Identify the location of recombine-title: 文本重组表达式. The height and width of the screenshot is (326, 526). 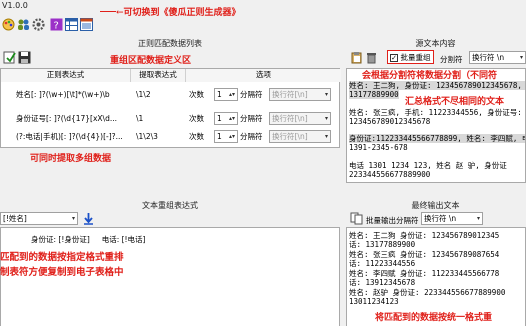
(170, 205).